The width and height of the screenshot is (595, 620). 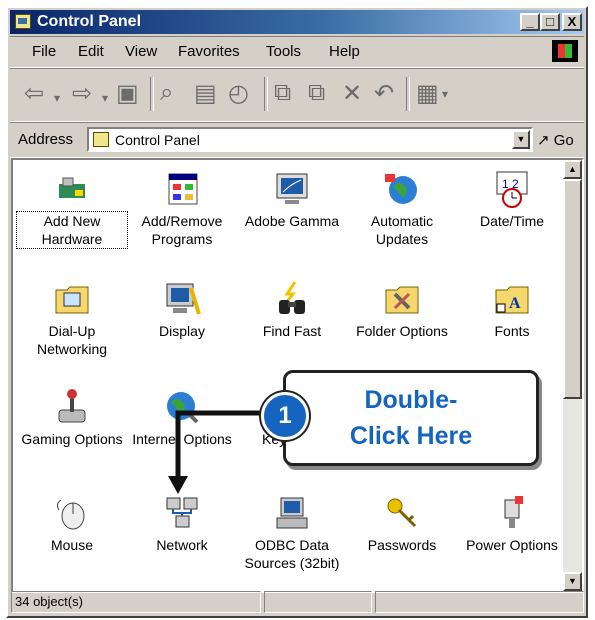 I want to click on step-number-badge: 1, so click(x=285, y=416).